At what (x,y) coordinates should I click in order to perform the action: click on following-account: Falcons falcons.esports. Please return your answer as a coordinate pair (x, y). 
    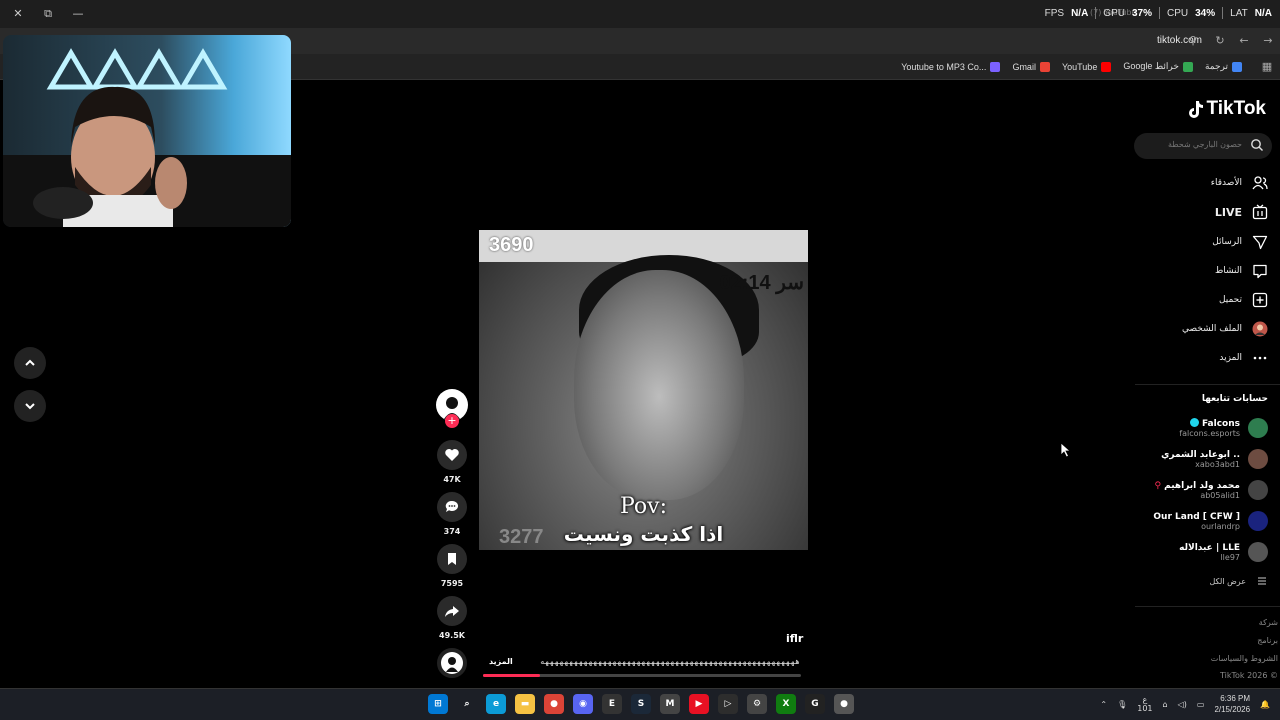
    Looking at the image, I should click on (1223, 428).